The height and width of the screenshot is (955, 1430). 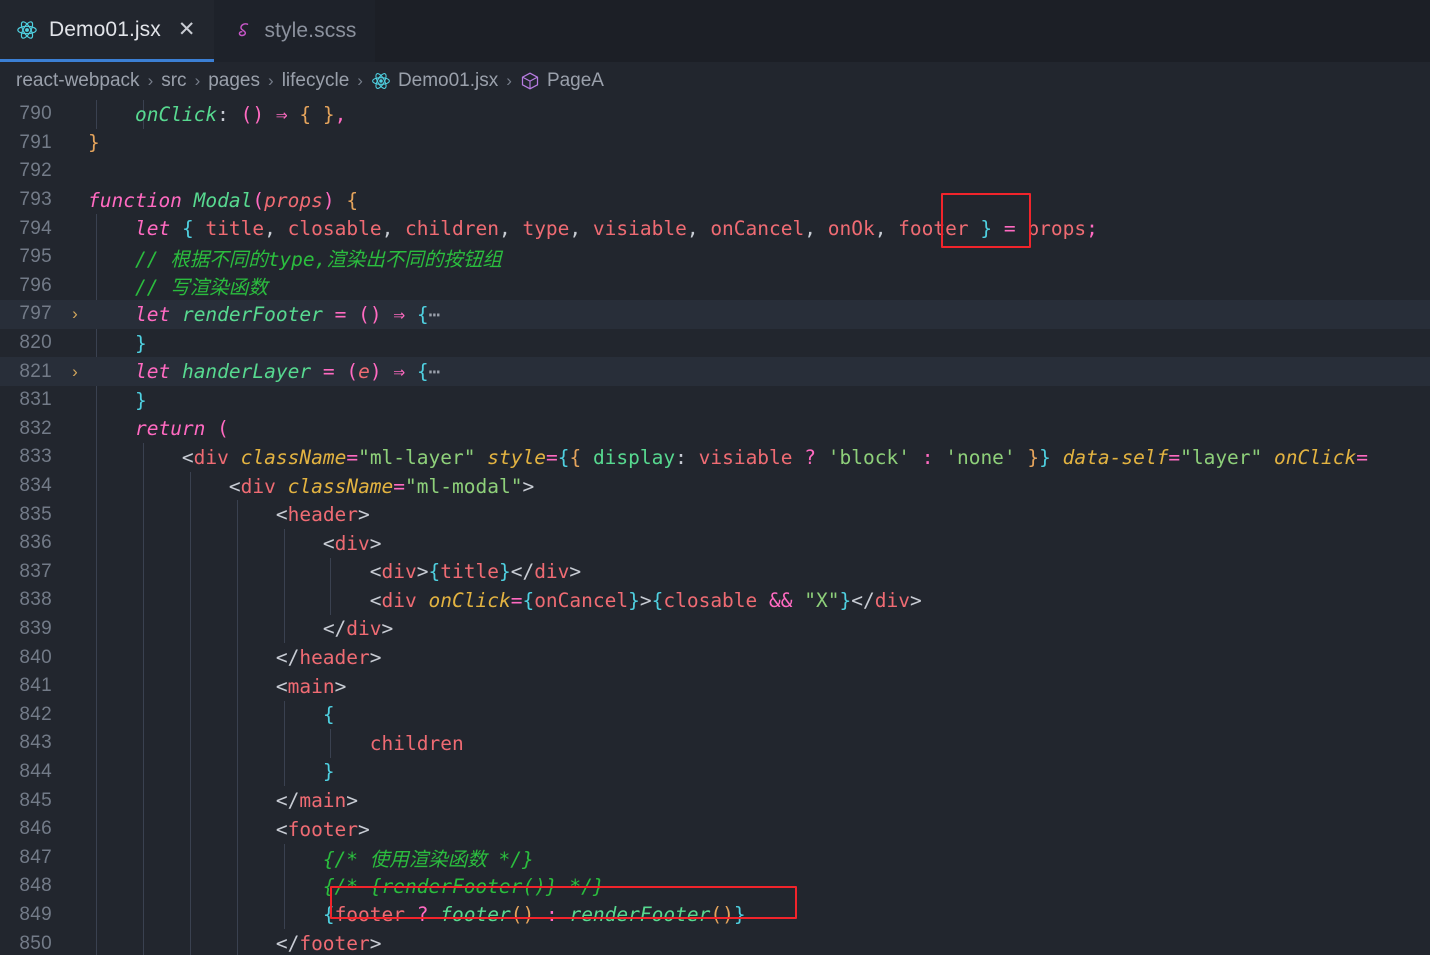 What do you see at coordinates (276, 743) in the screenshot?
I see `code-text: children` at bounding box center [276, 743].